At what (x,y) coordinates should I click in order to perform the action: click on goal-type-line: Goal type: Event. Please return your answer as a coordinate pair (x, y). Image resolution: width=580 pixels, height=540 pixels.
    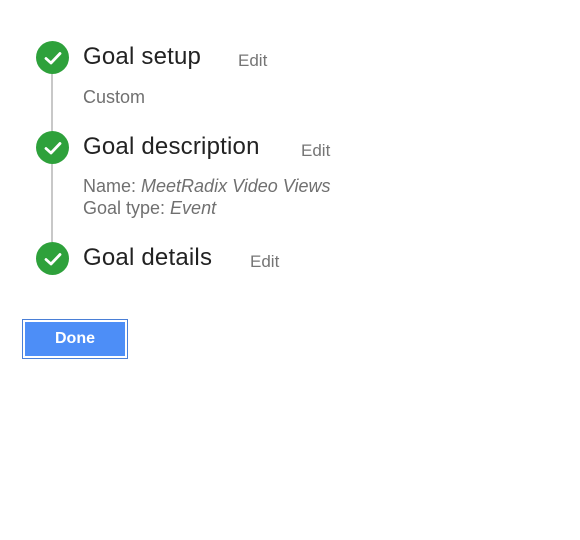
    Looking at the image, I should click on (206, 208).